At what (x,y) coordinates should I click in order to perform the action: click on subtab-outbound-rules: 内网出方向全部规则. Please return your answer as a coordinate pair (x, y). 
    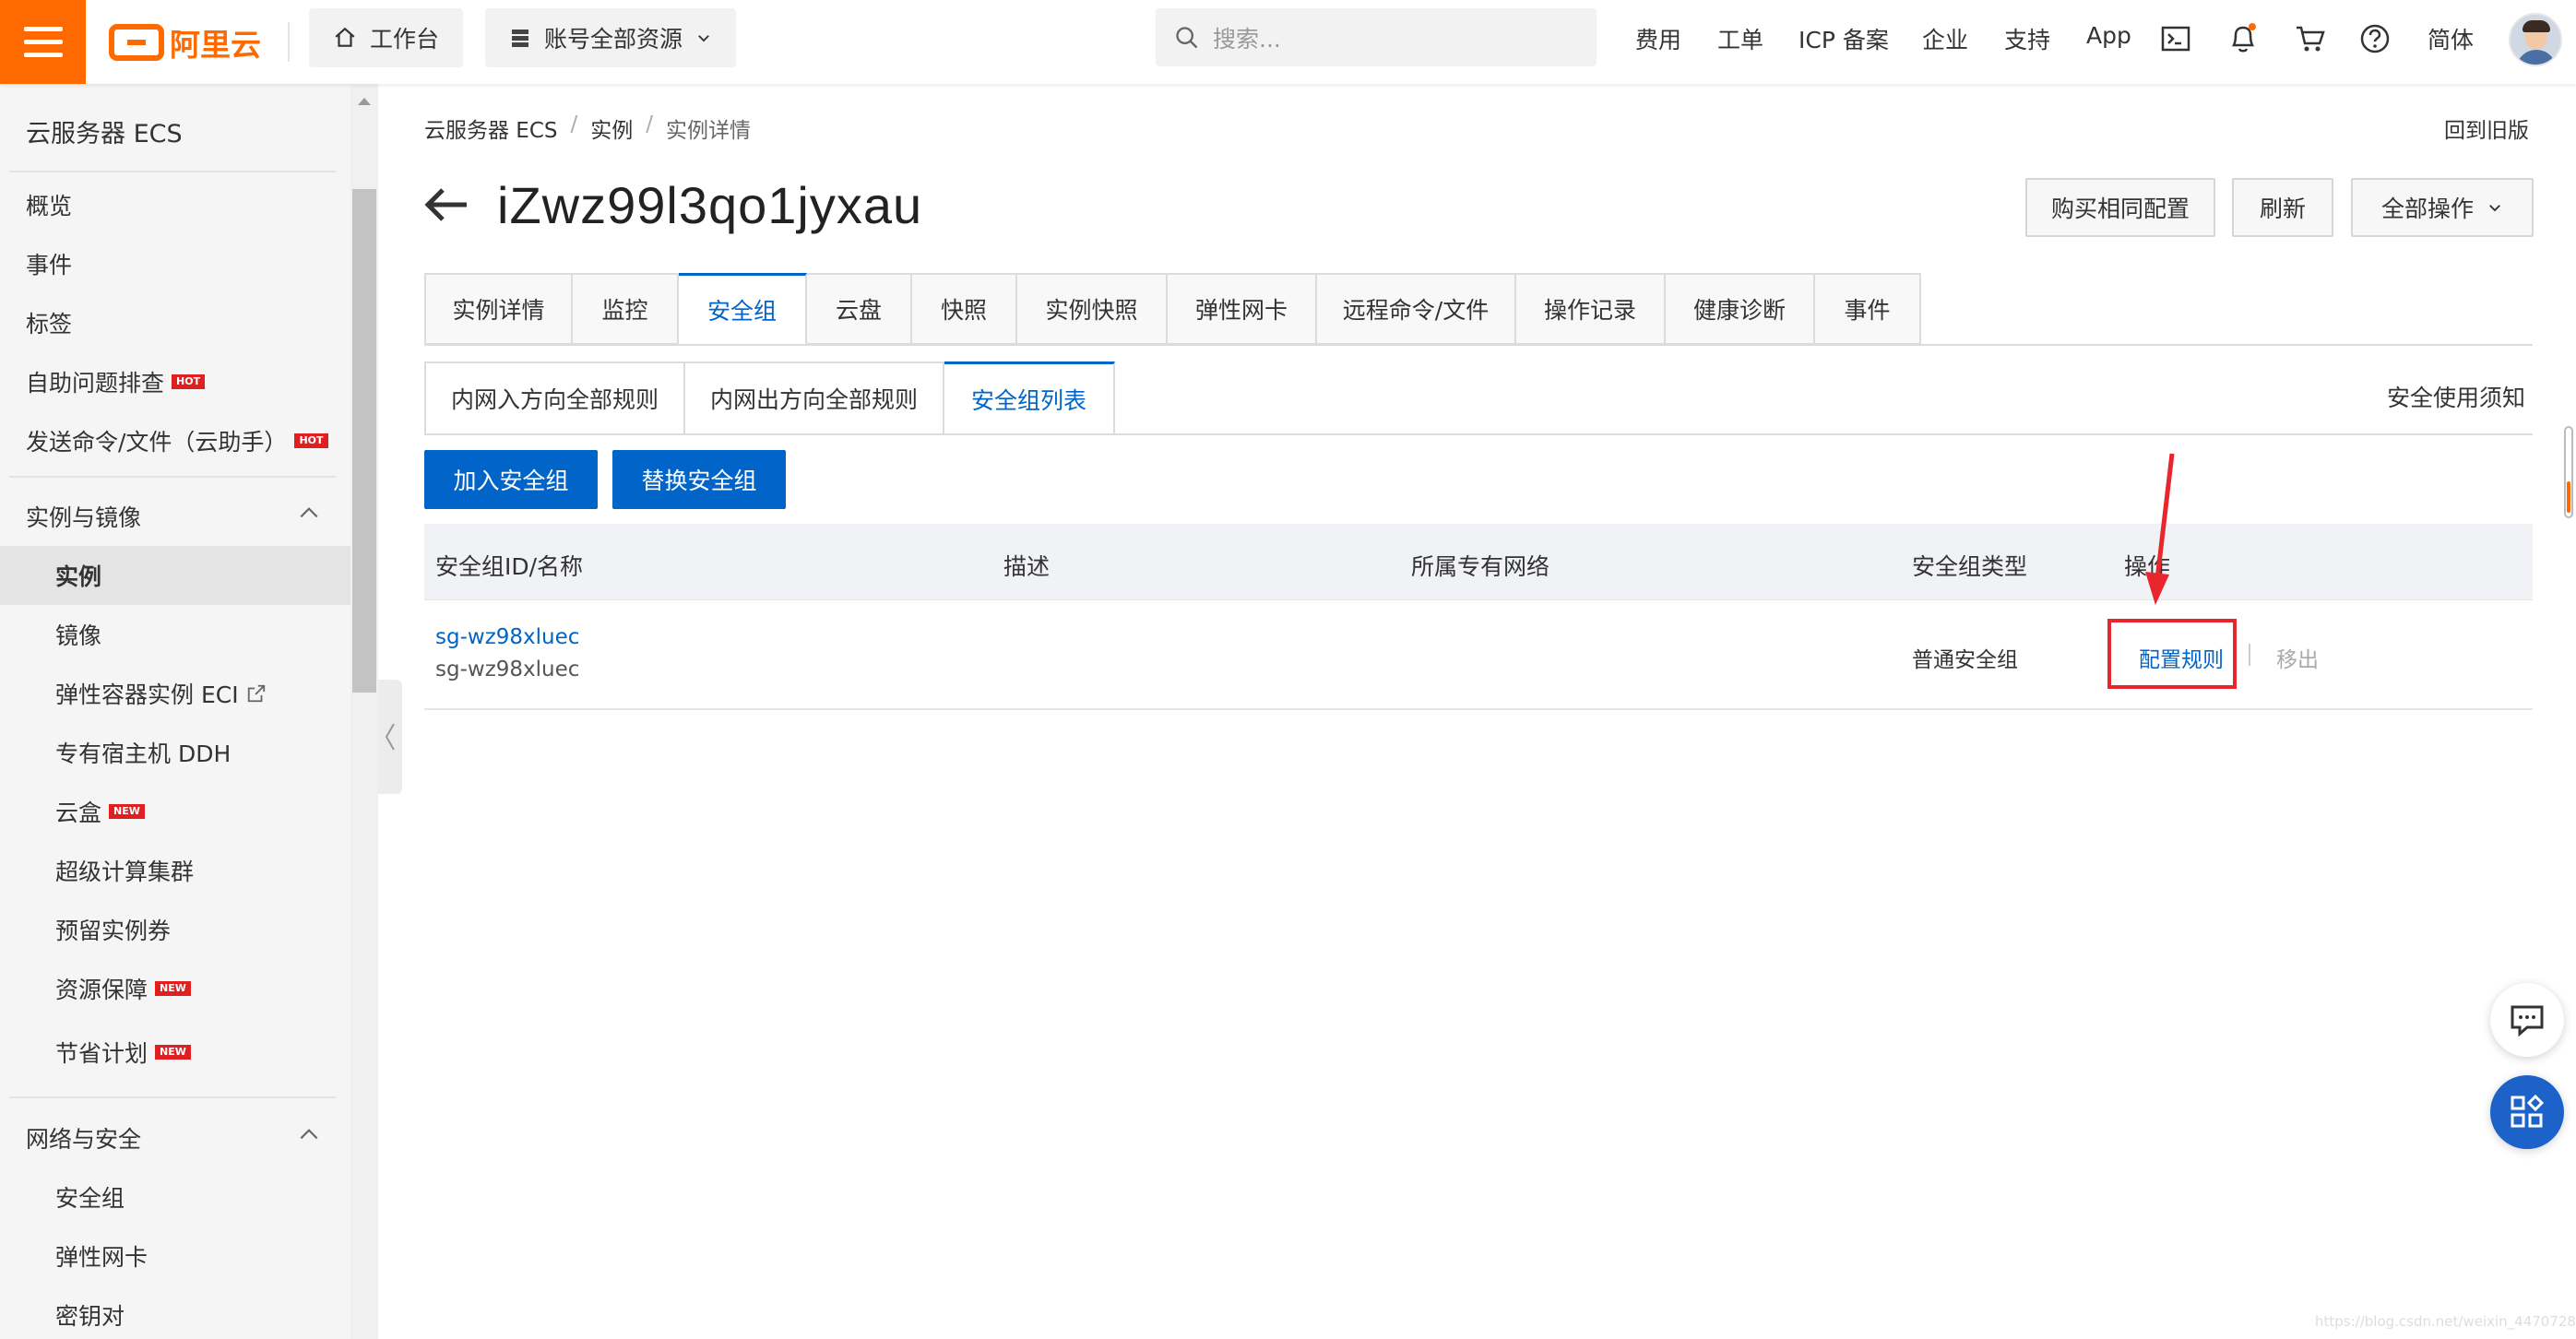
    Looking at the image, I should click on (814, 398).